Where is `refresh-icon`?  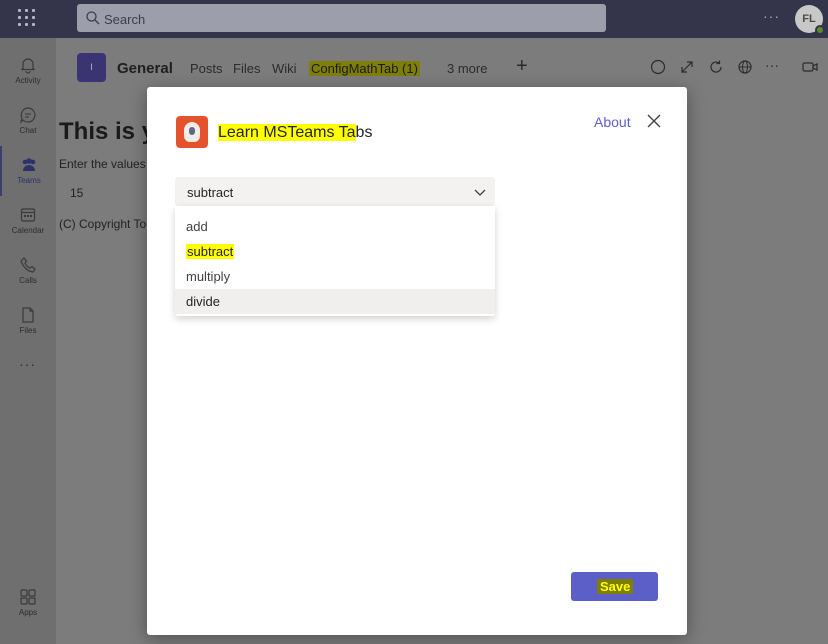
refresh-icon is located at coordinates (716, 67).